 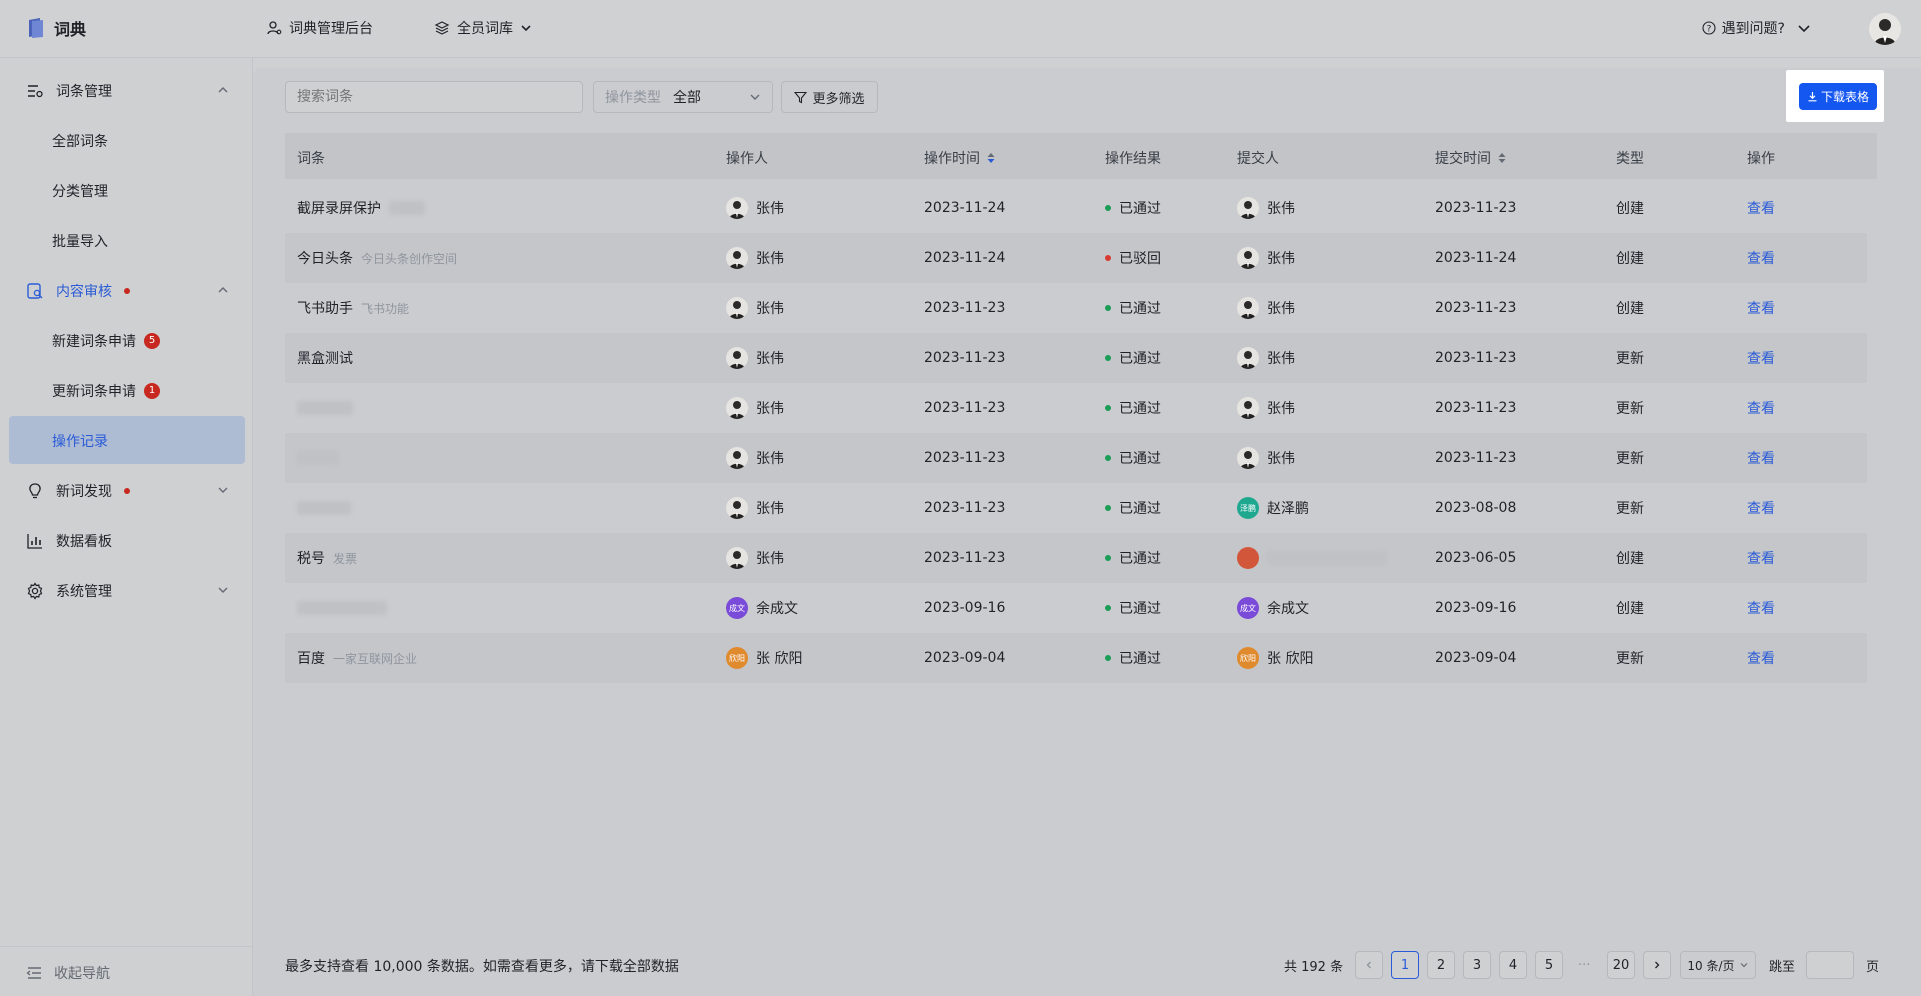 I want to click on total-count: 共 192 条, so click(x=1314, y=967).